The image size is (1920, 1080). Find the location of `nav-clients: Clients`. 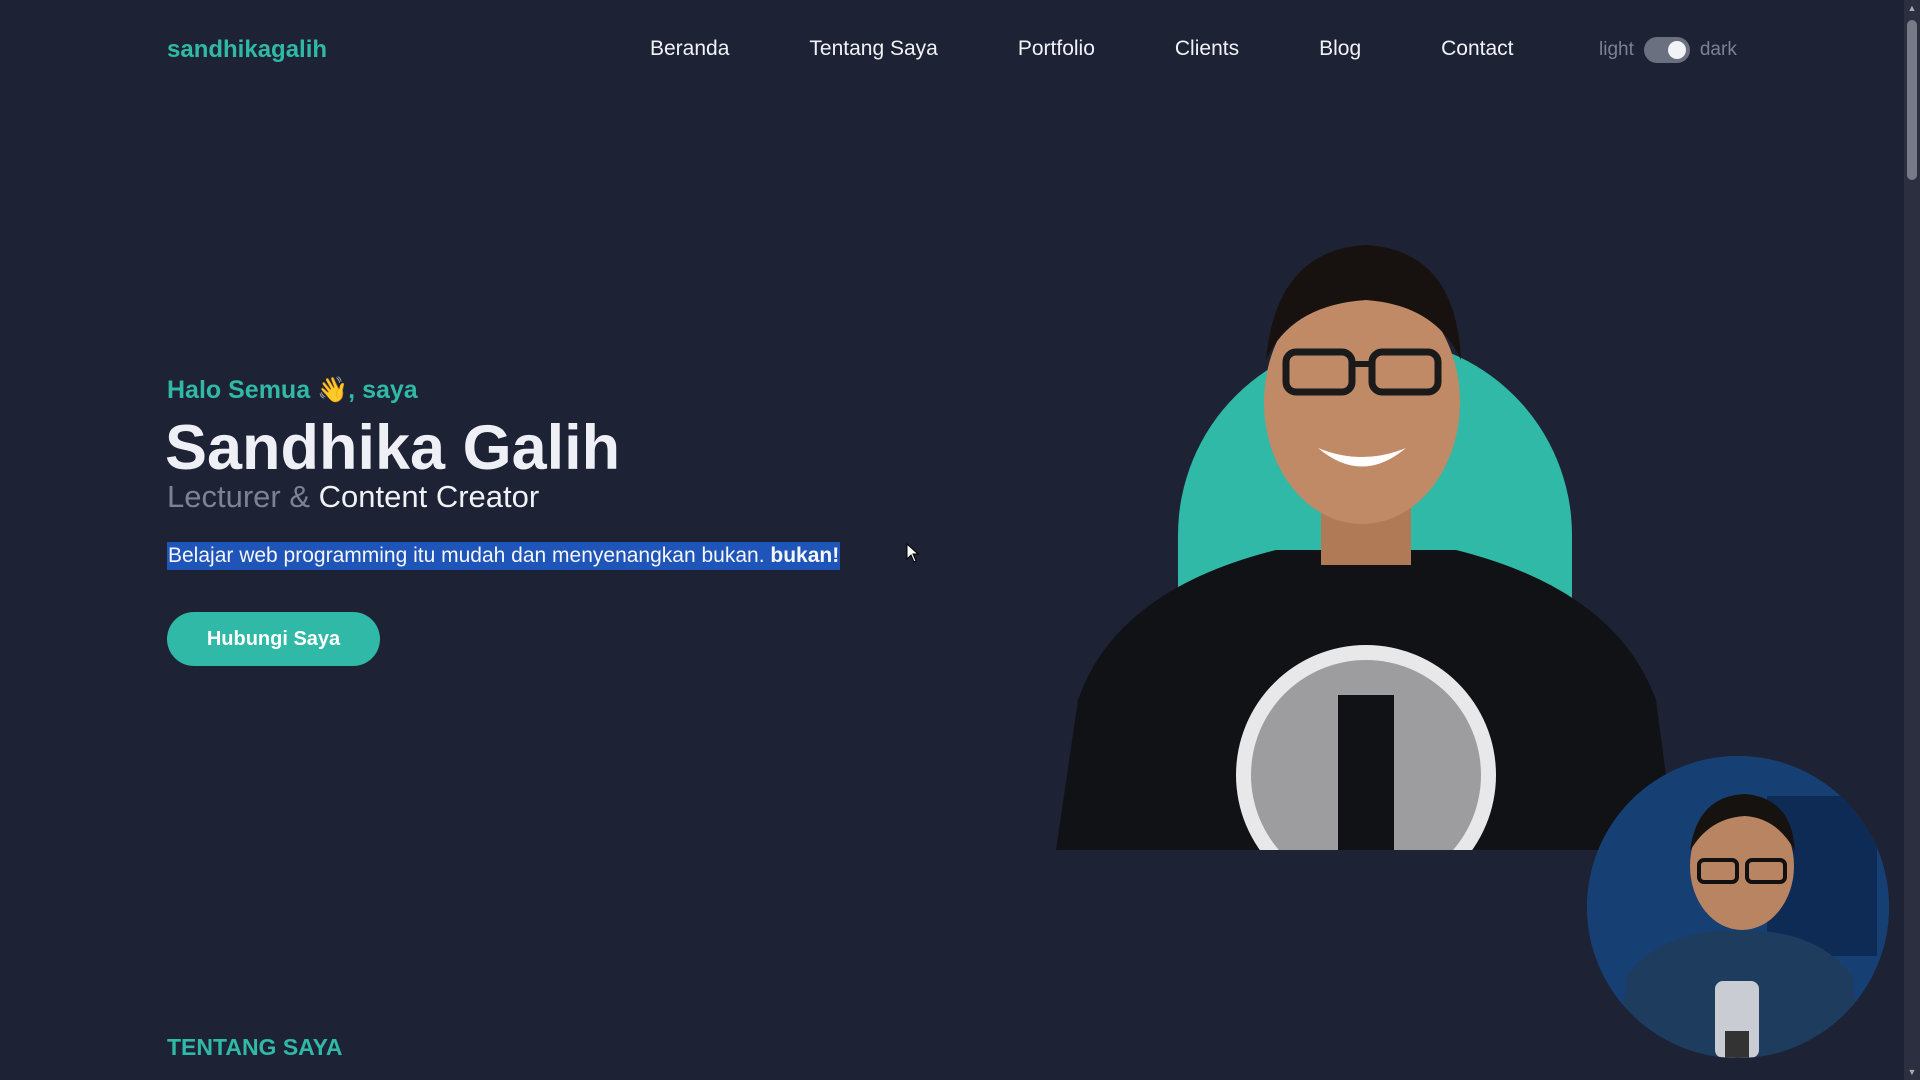

nav-clients: Clients is located at coordinates (1207, 49).